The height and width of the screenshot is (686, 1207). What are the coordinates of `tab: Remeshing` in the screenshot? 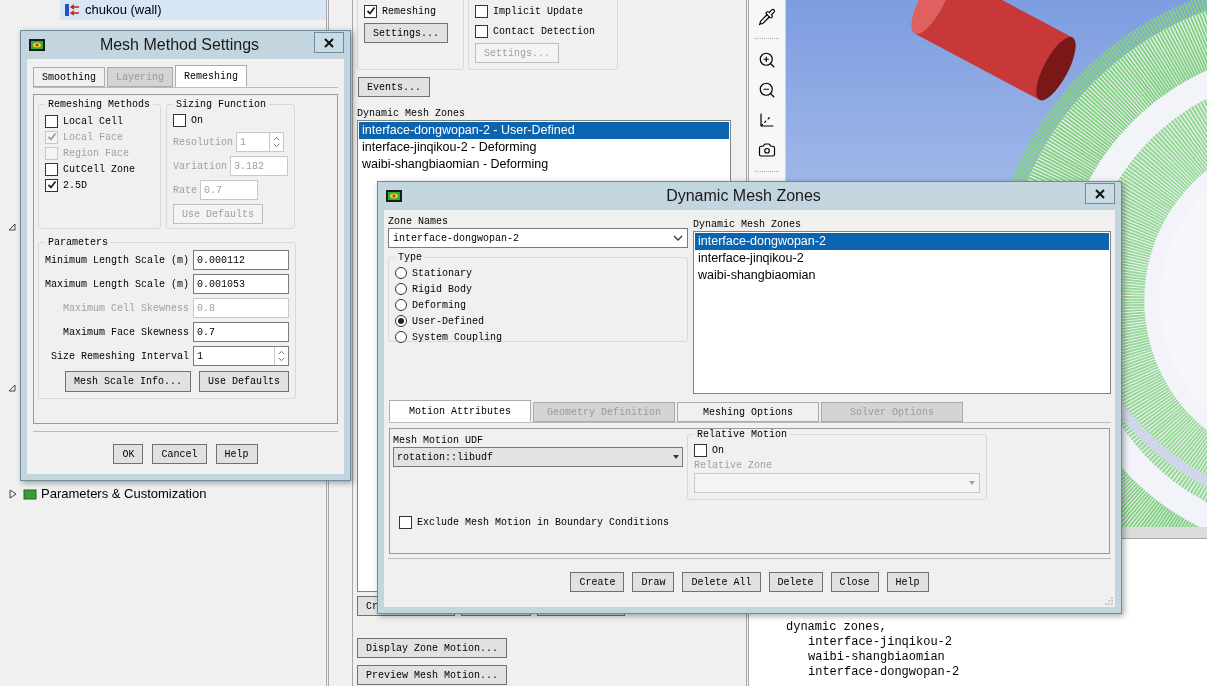 It's located at (211, 76).